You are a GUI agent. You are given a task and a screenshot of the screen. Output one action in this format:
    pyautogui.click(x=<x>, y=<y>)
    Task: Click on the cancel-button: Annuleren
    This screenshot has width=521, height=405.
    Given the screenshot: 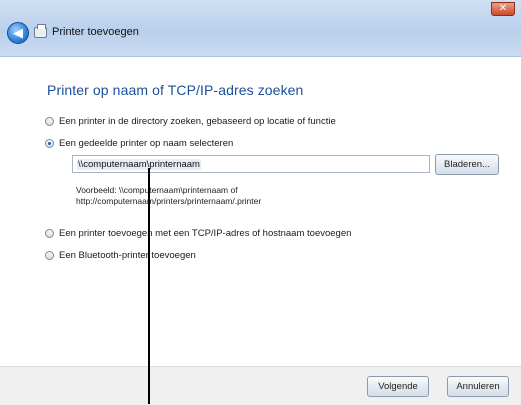 What is the action you would take?
    pyautogui.click(x=478, y=386)
    